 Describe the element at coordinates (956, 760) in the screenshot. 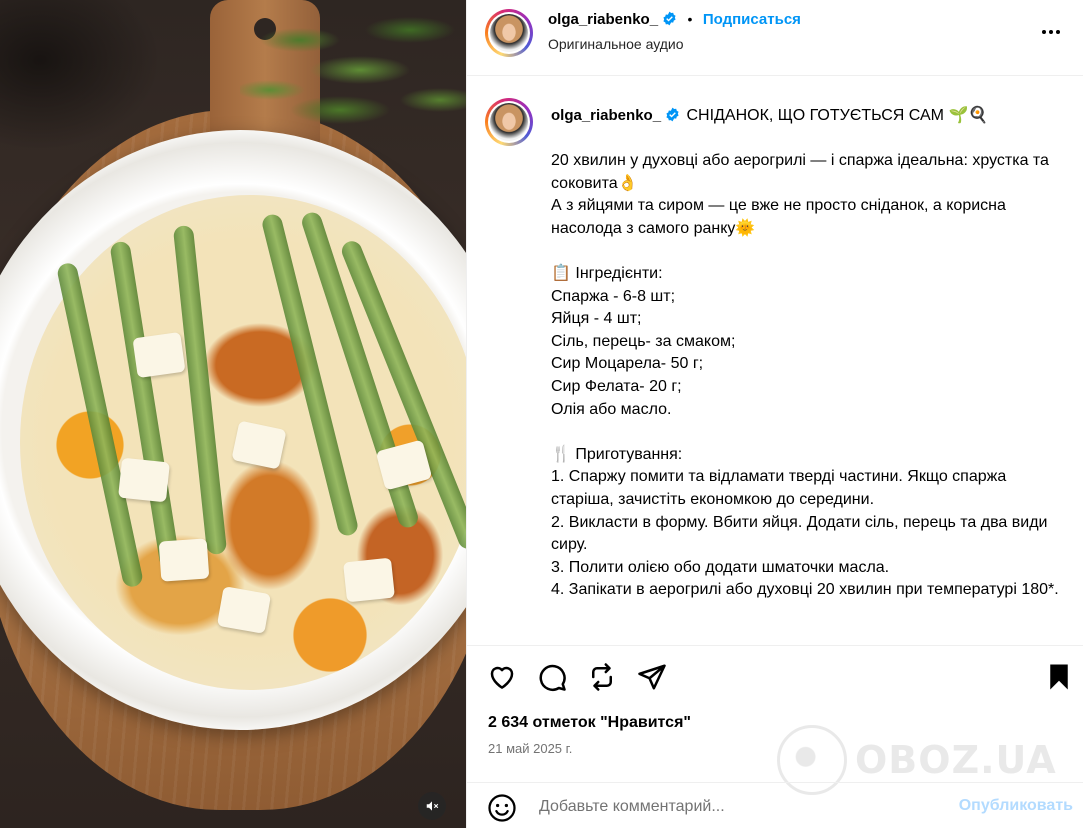

I see `watermark-text: OBOZ.UA` at that location.